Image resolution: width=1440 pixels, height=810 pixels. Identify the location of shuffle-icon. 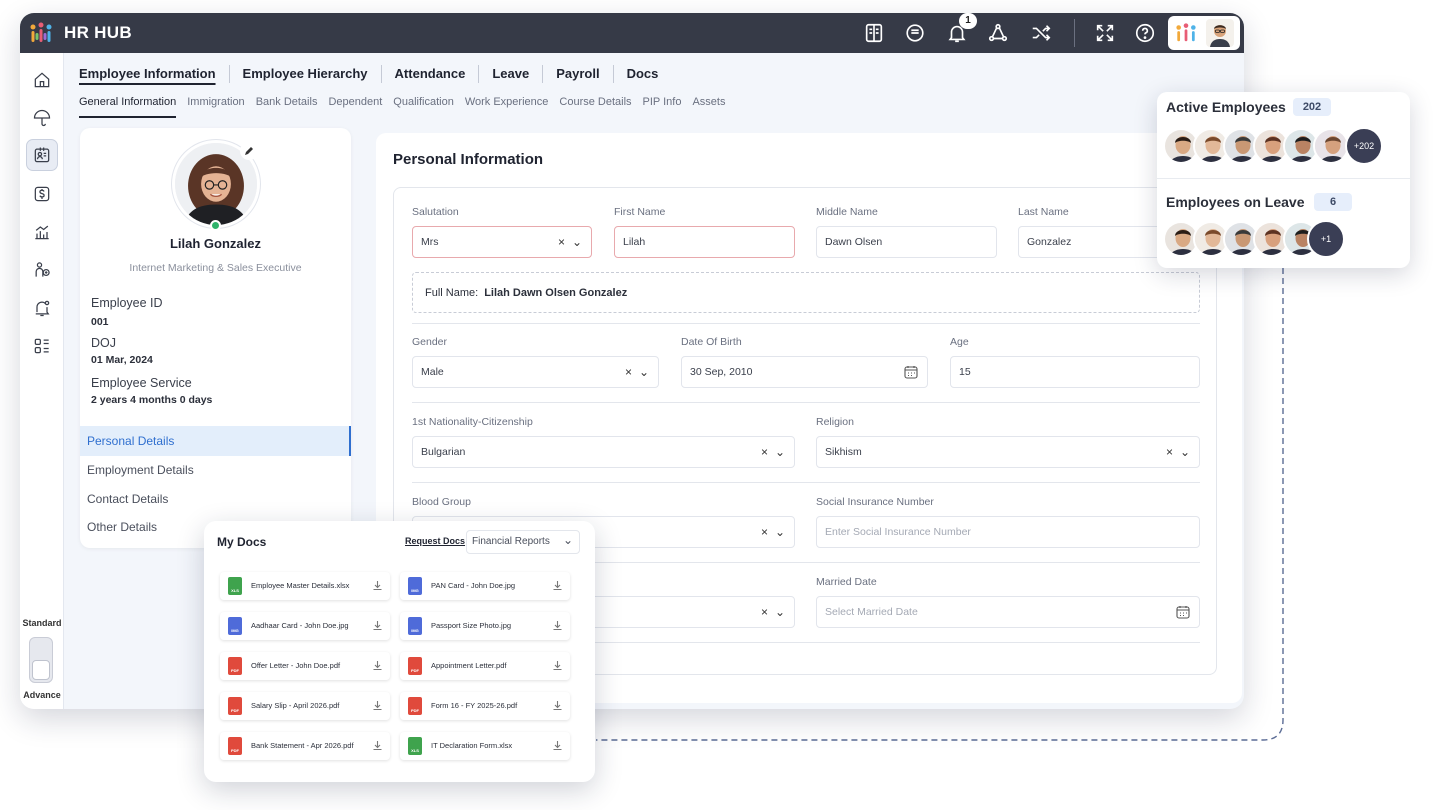
(1041, 33).